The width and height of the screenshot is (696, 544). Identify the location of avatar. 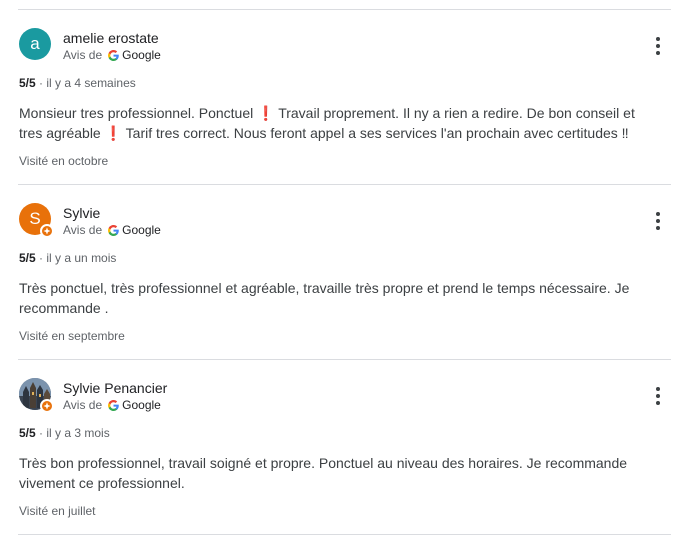
(36, 395).